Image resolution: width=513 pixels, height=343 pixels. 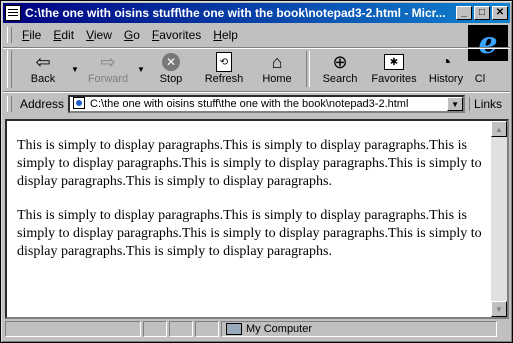 What do you see at coordinates (308, 69) in the screenshot?
I see `toolbar-separator` at bounding box center [308, 69].